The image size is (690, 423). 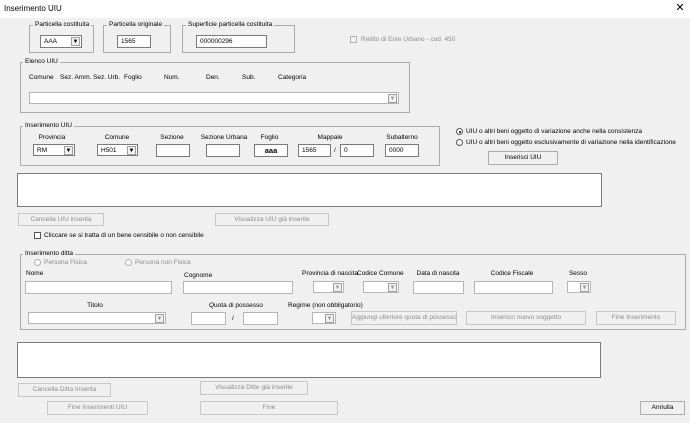 What do you see at coordinates (324, 318) in the screenshot?
I see `regime-select: ▼` at bounding box center [324, 318].